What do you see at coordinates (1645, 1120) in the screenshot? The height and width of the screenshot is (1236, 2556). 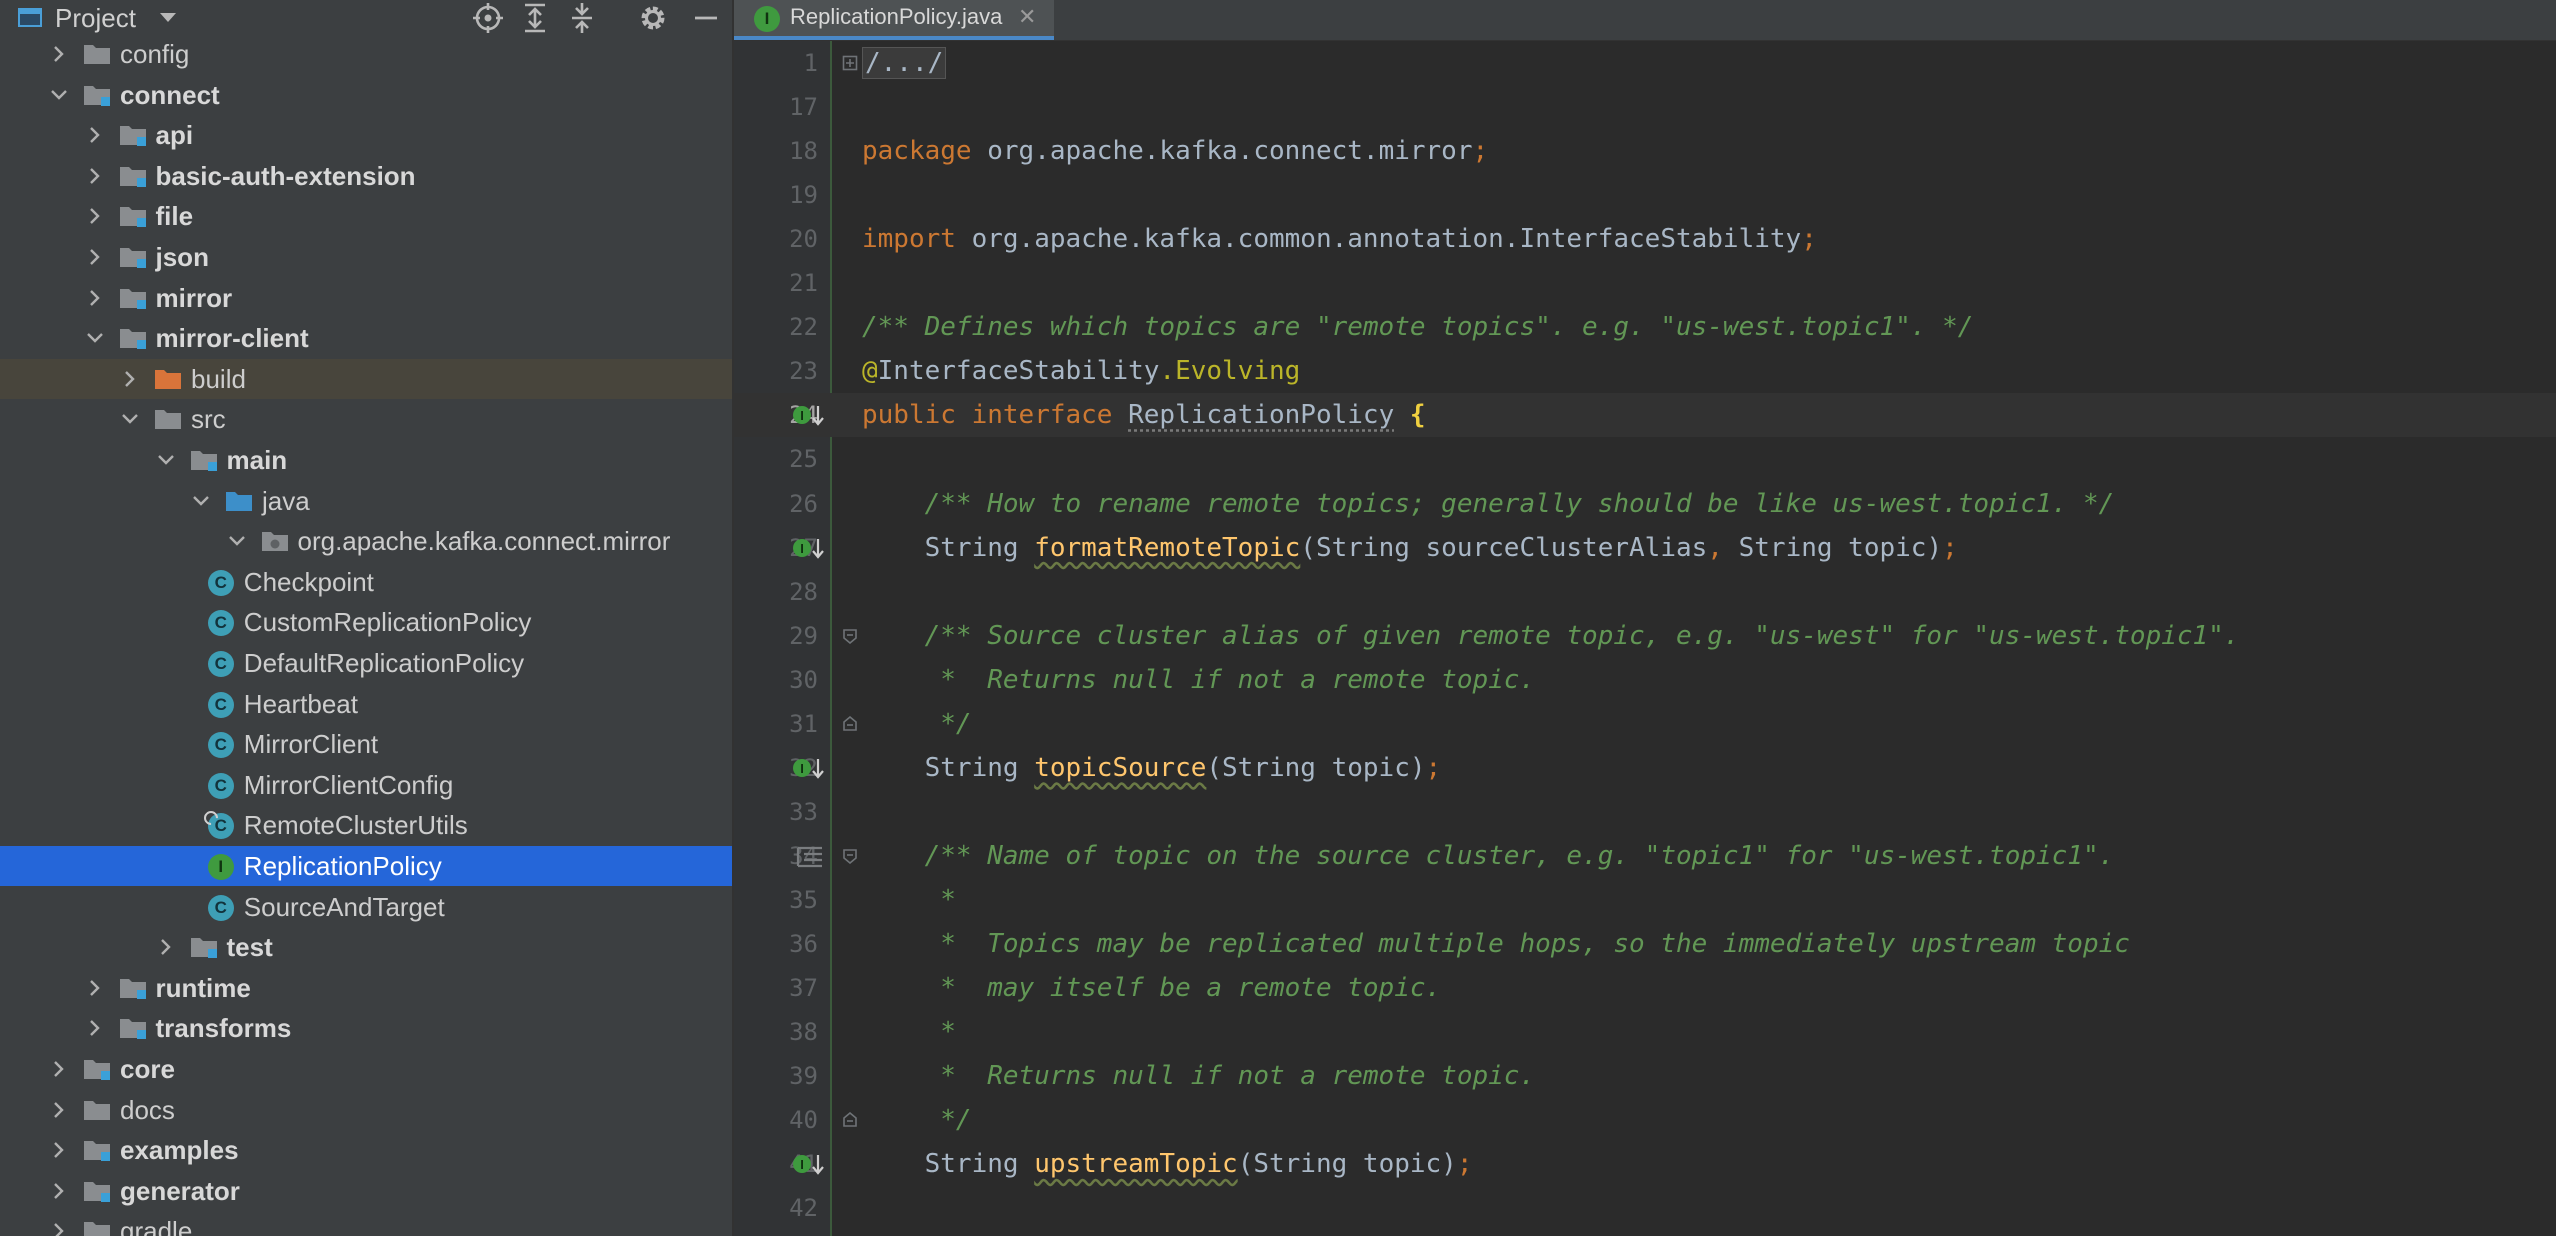 I see `code-line: 40 */` at bounding box center [1645, 1120].